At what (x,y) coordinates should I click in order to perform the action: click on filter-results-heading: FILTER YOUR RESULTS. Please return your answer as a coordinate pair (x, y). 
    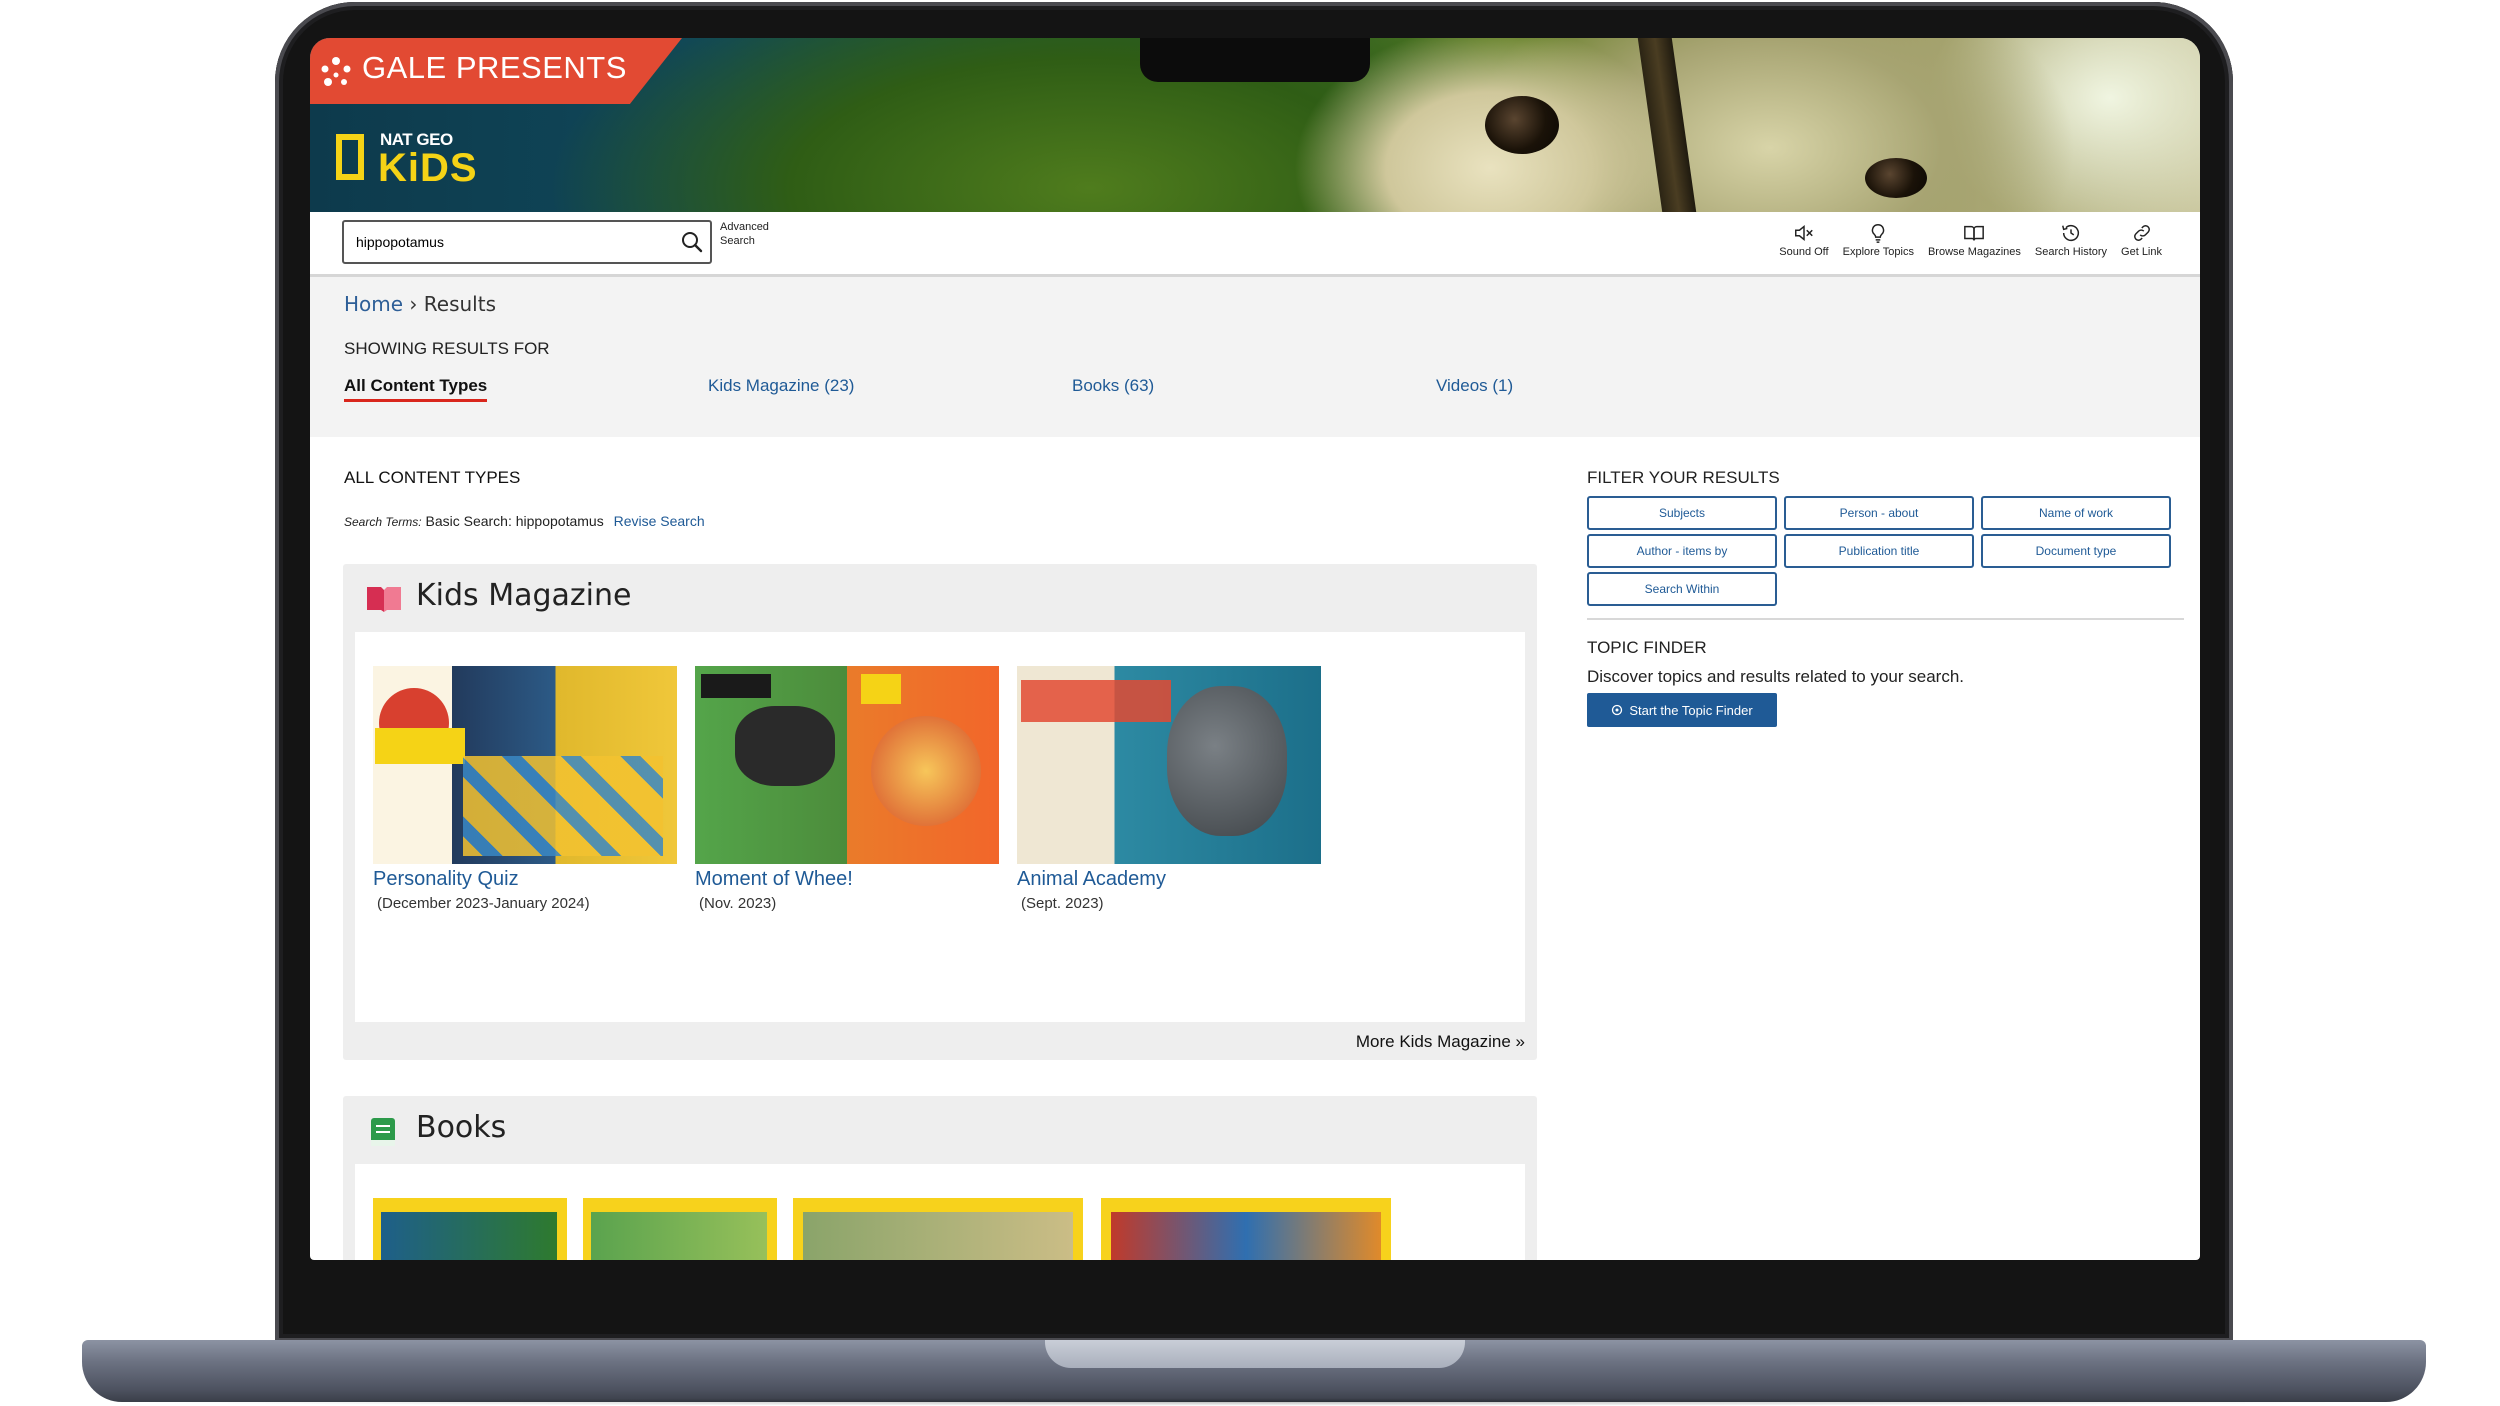
    Looking at the image, I should click on (1683, 477).